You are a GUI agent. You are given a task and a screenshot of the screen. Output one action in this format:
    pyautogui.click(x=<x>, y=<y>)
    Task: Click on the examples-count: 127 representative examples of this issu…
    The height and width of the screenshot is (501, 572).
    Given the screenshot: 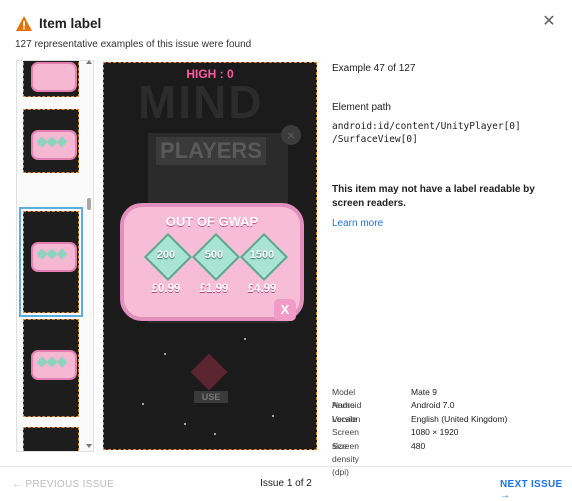 What is the action you would take?
    pyautogui.click(x=133, y=44)
    